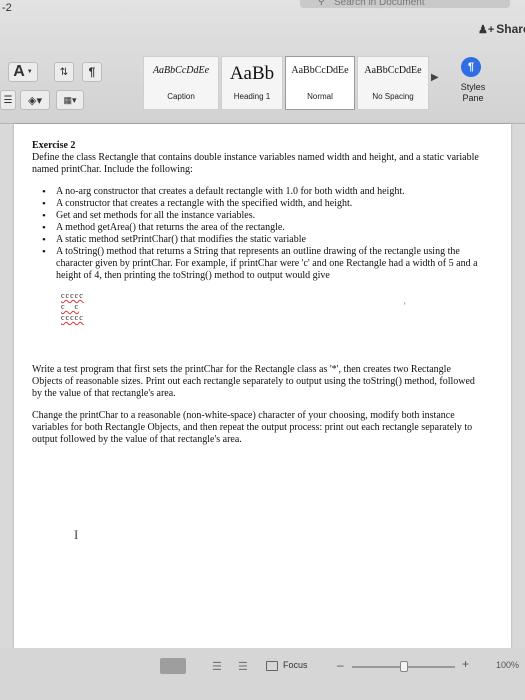 This screenshot has width=525, height=700. What do you see at coordinates (252, 96) in the screenshot?
I see `style-name: Heading 1` at bounding box center [252, 96].